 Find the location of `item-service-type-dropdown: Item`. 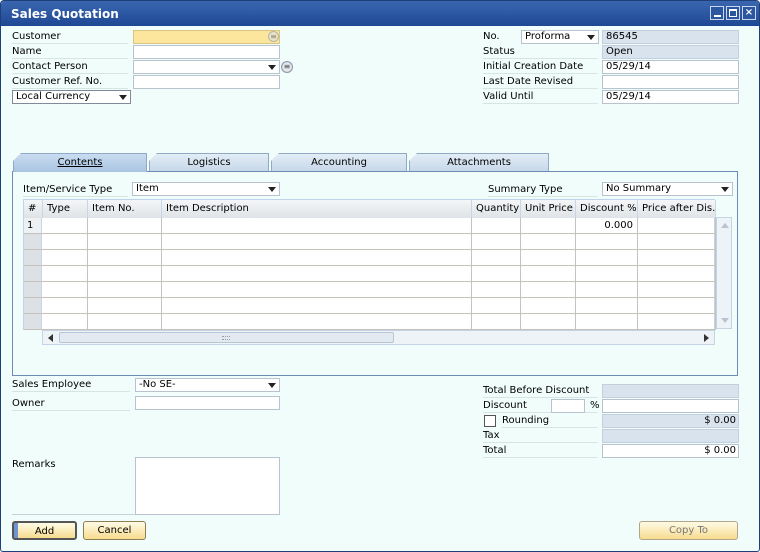

item-service-type-dropdown: Item is located at coordinates (206, 189).